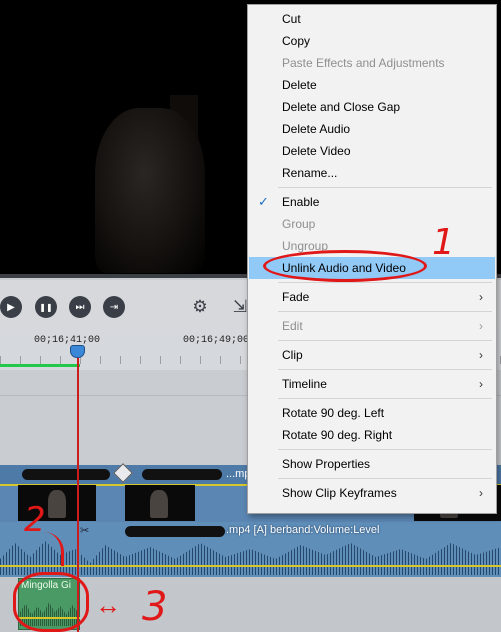  Describe the element at coordinates (326, 464) in the screenshot. I see `menu-item-label: Show Properties` at that location.